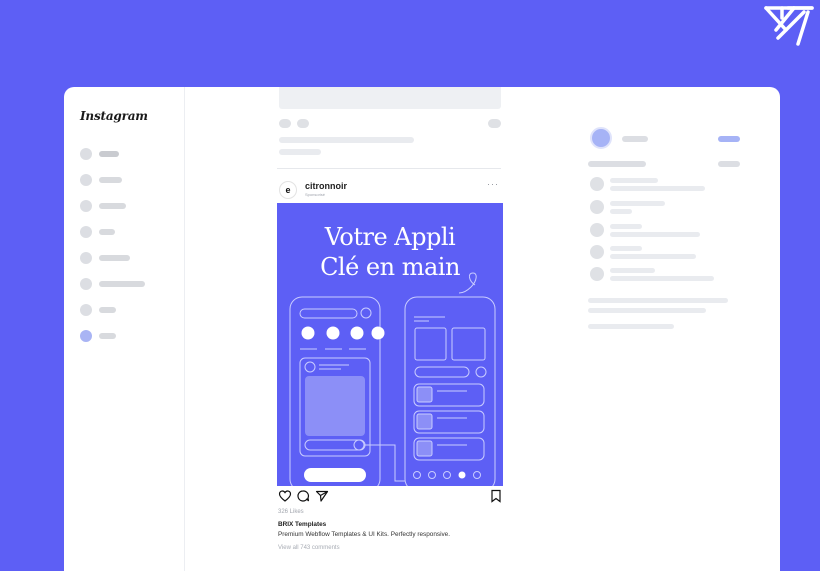 The width and height of the screenshot is (820, 571). What do you see at coordinates (326, 186) in the screenshot?
I see `post-username: citronnoir` at bounding box center [326, 186].